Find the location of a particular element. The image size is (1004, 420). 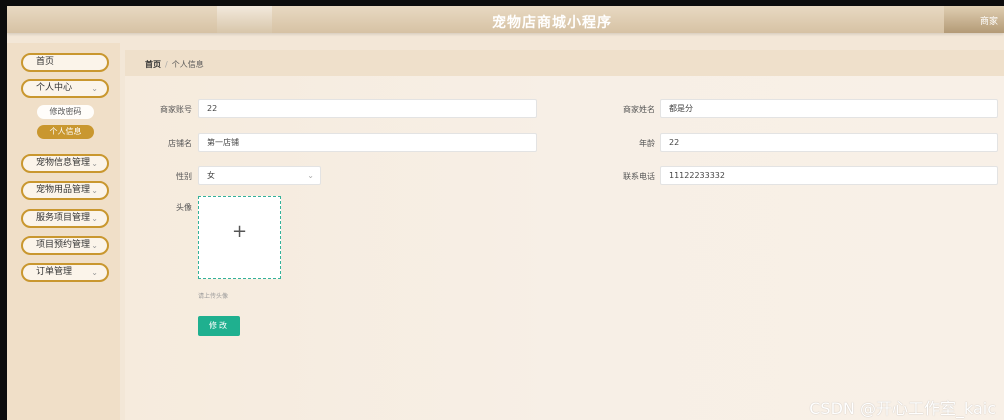

upload-tip: 请上传头像 is located at coordinates (213, 296).